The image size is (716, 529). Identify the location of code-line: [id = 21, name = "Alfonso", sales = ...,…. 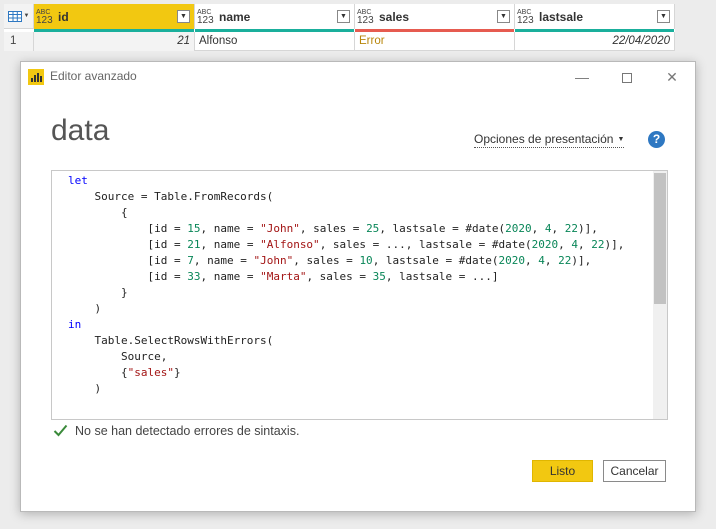
(360, 245).